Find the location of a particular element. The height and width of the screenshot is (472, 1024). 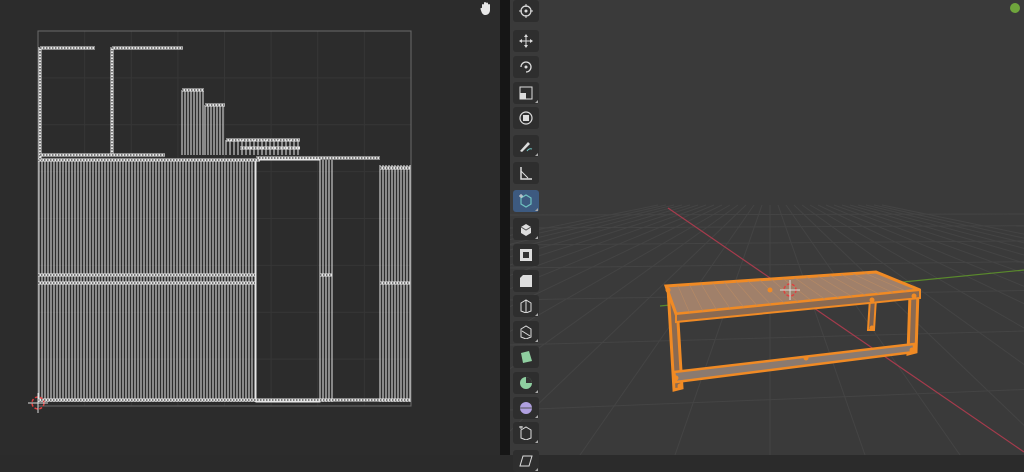

poly-build-icon is located at coordinates (526, 357).